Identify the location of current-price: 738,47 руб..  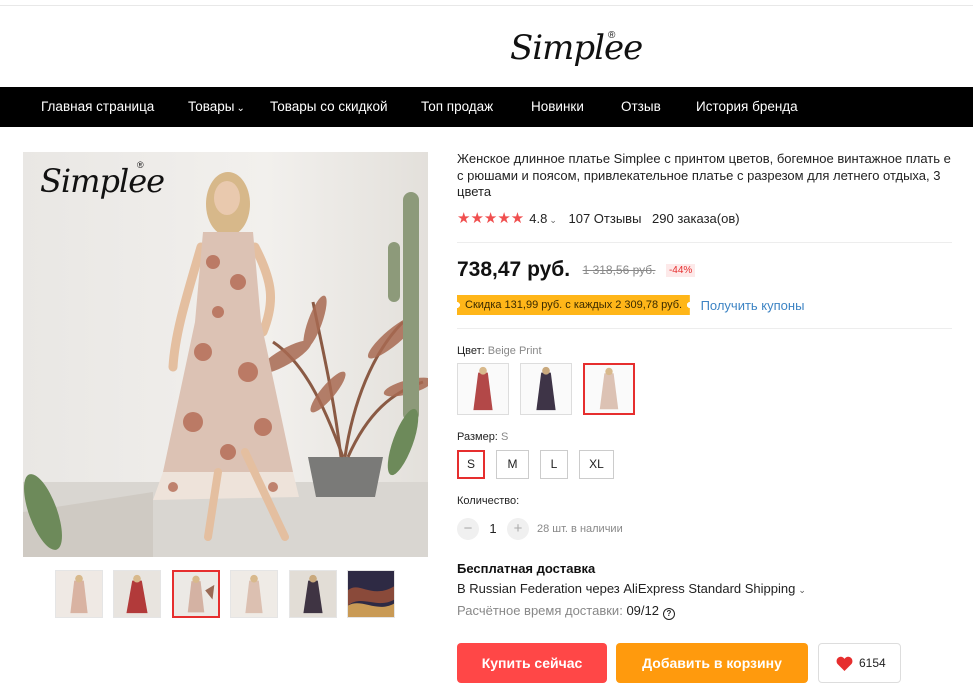
(514, 269).